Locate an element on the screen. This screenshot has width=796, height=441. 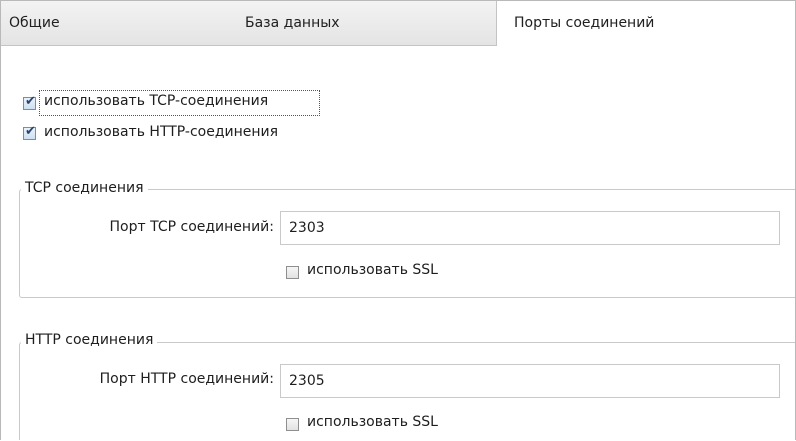
tcp-ssl-checkbox is located at coordinates (292, 272).